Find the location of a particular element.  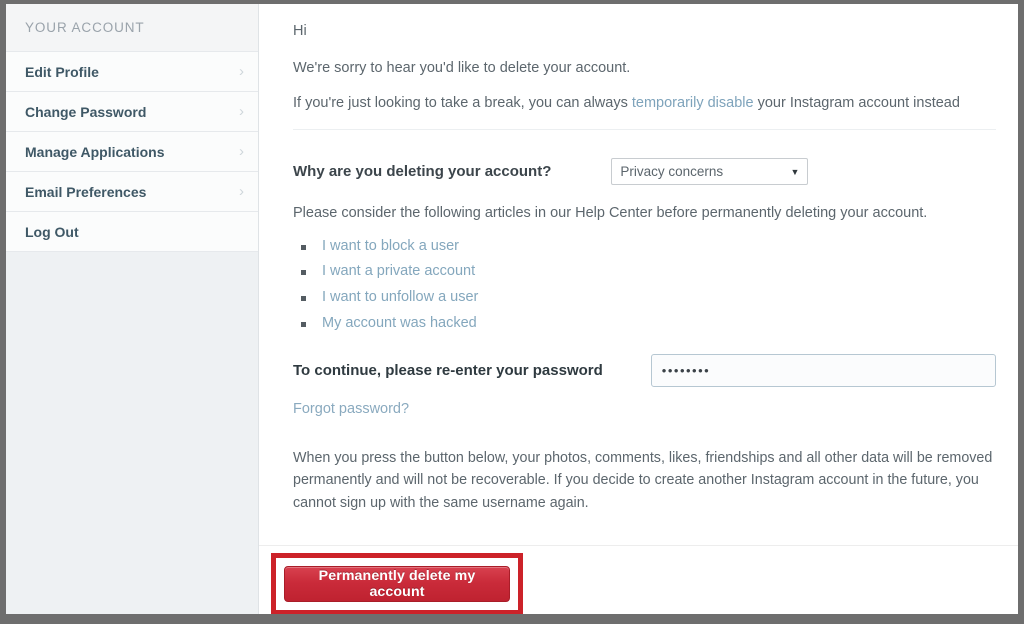

sidebar-empty-area is located at coordinates (132, 433).